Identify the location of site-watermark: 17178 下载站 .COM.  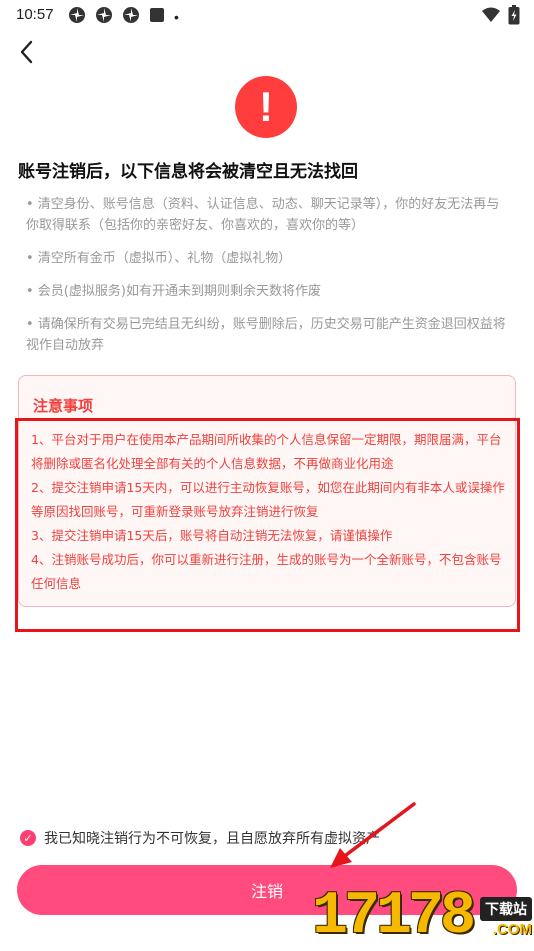
(423, 917).